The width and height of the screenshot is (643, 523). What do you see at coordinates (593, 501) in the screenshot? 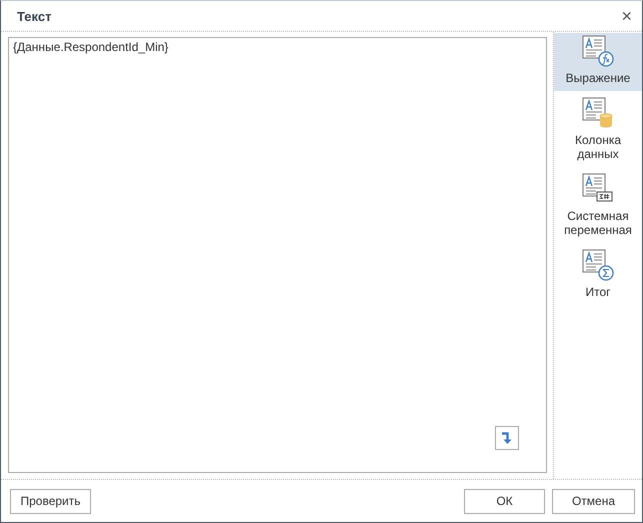
I see `cancel-button: Отмена` at bounding box center [593, 501].